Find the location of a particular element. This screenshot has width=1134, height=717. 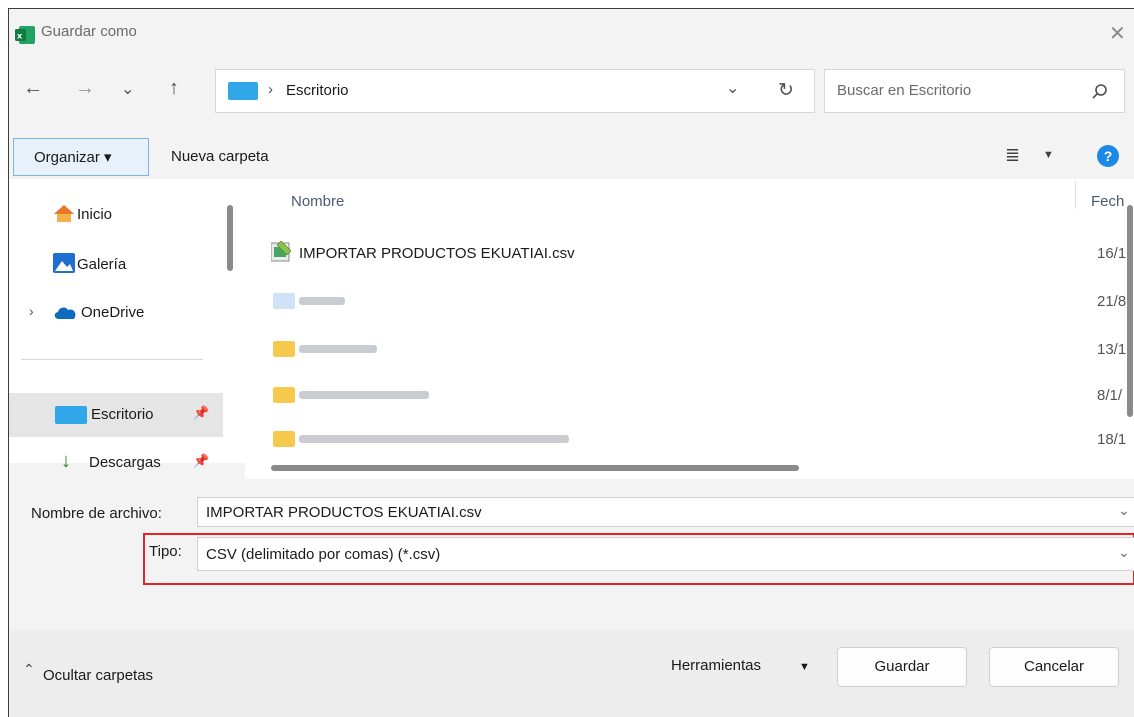

collapse-icon: ⌃ is located at coordinates (29, 669).